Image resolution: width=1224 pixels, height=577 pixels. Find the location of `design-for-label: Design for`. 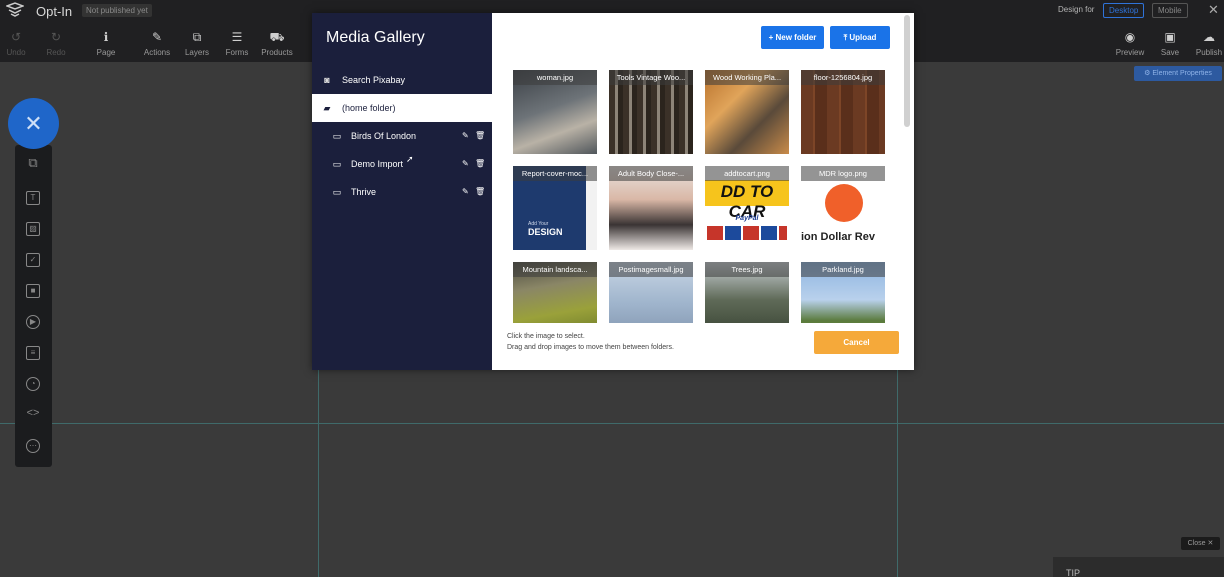

design-for-label: Design for is located at coordinates (1076, 9).